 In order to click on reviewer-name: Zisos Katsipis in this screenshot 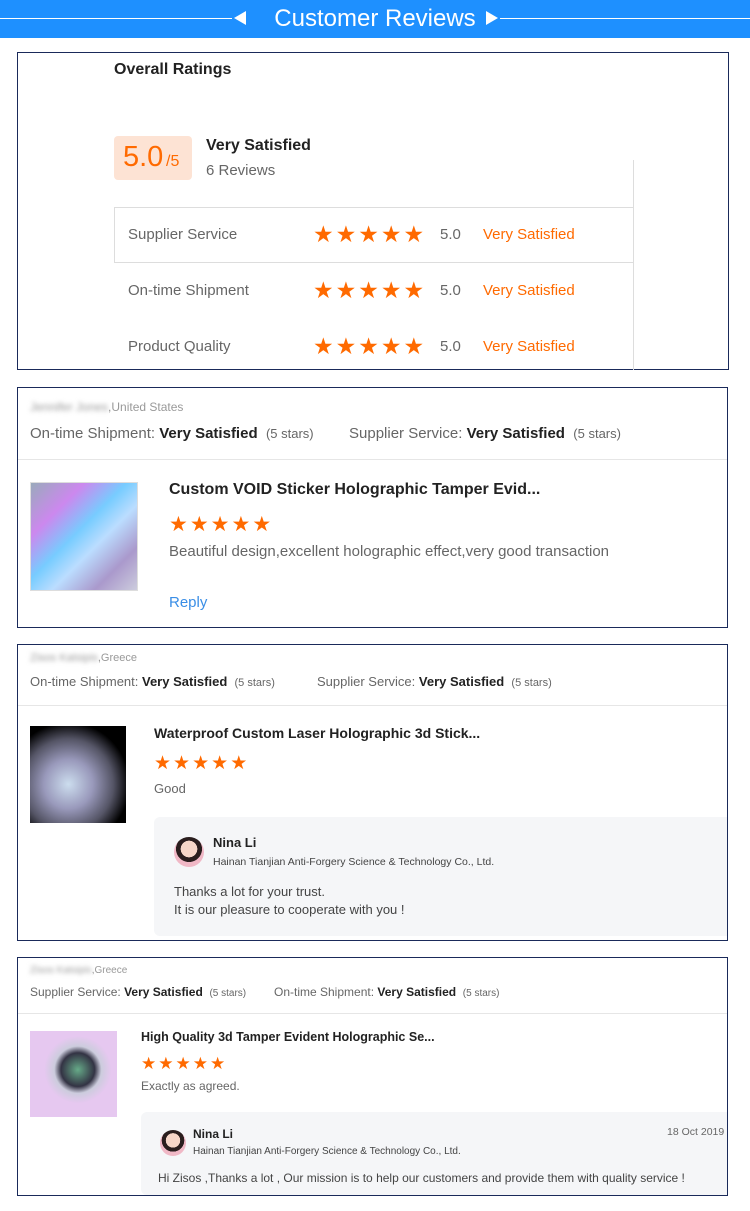, I will do `click(64, 658)`.